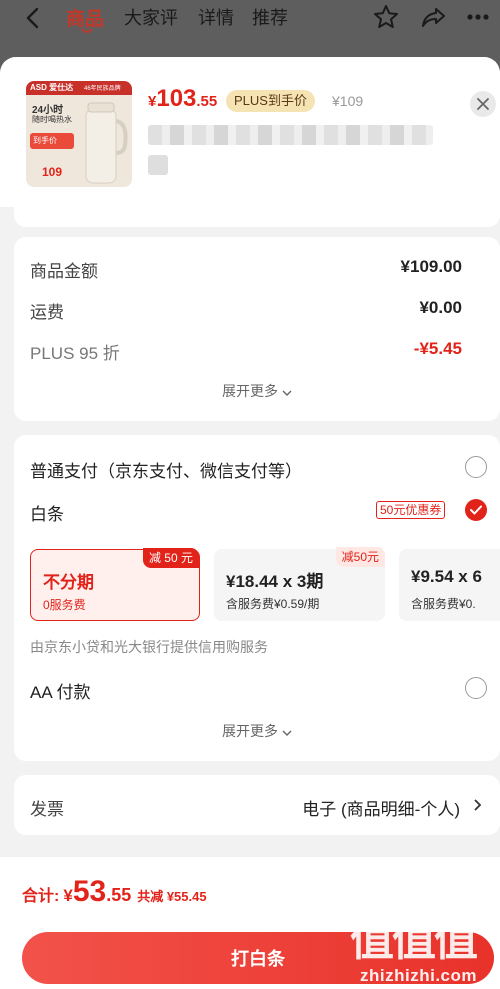  Describe the element at coordinates (89, 891) in the screenshot. I see `total-integer: 53` at that location.